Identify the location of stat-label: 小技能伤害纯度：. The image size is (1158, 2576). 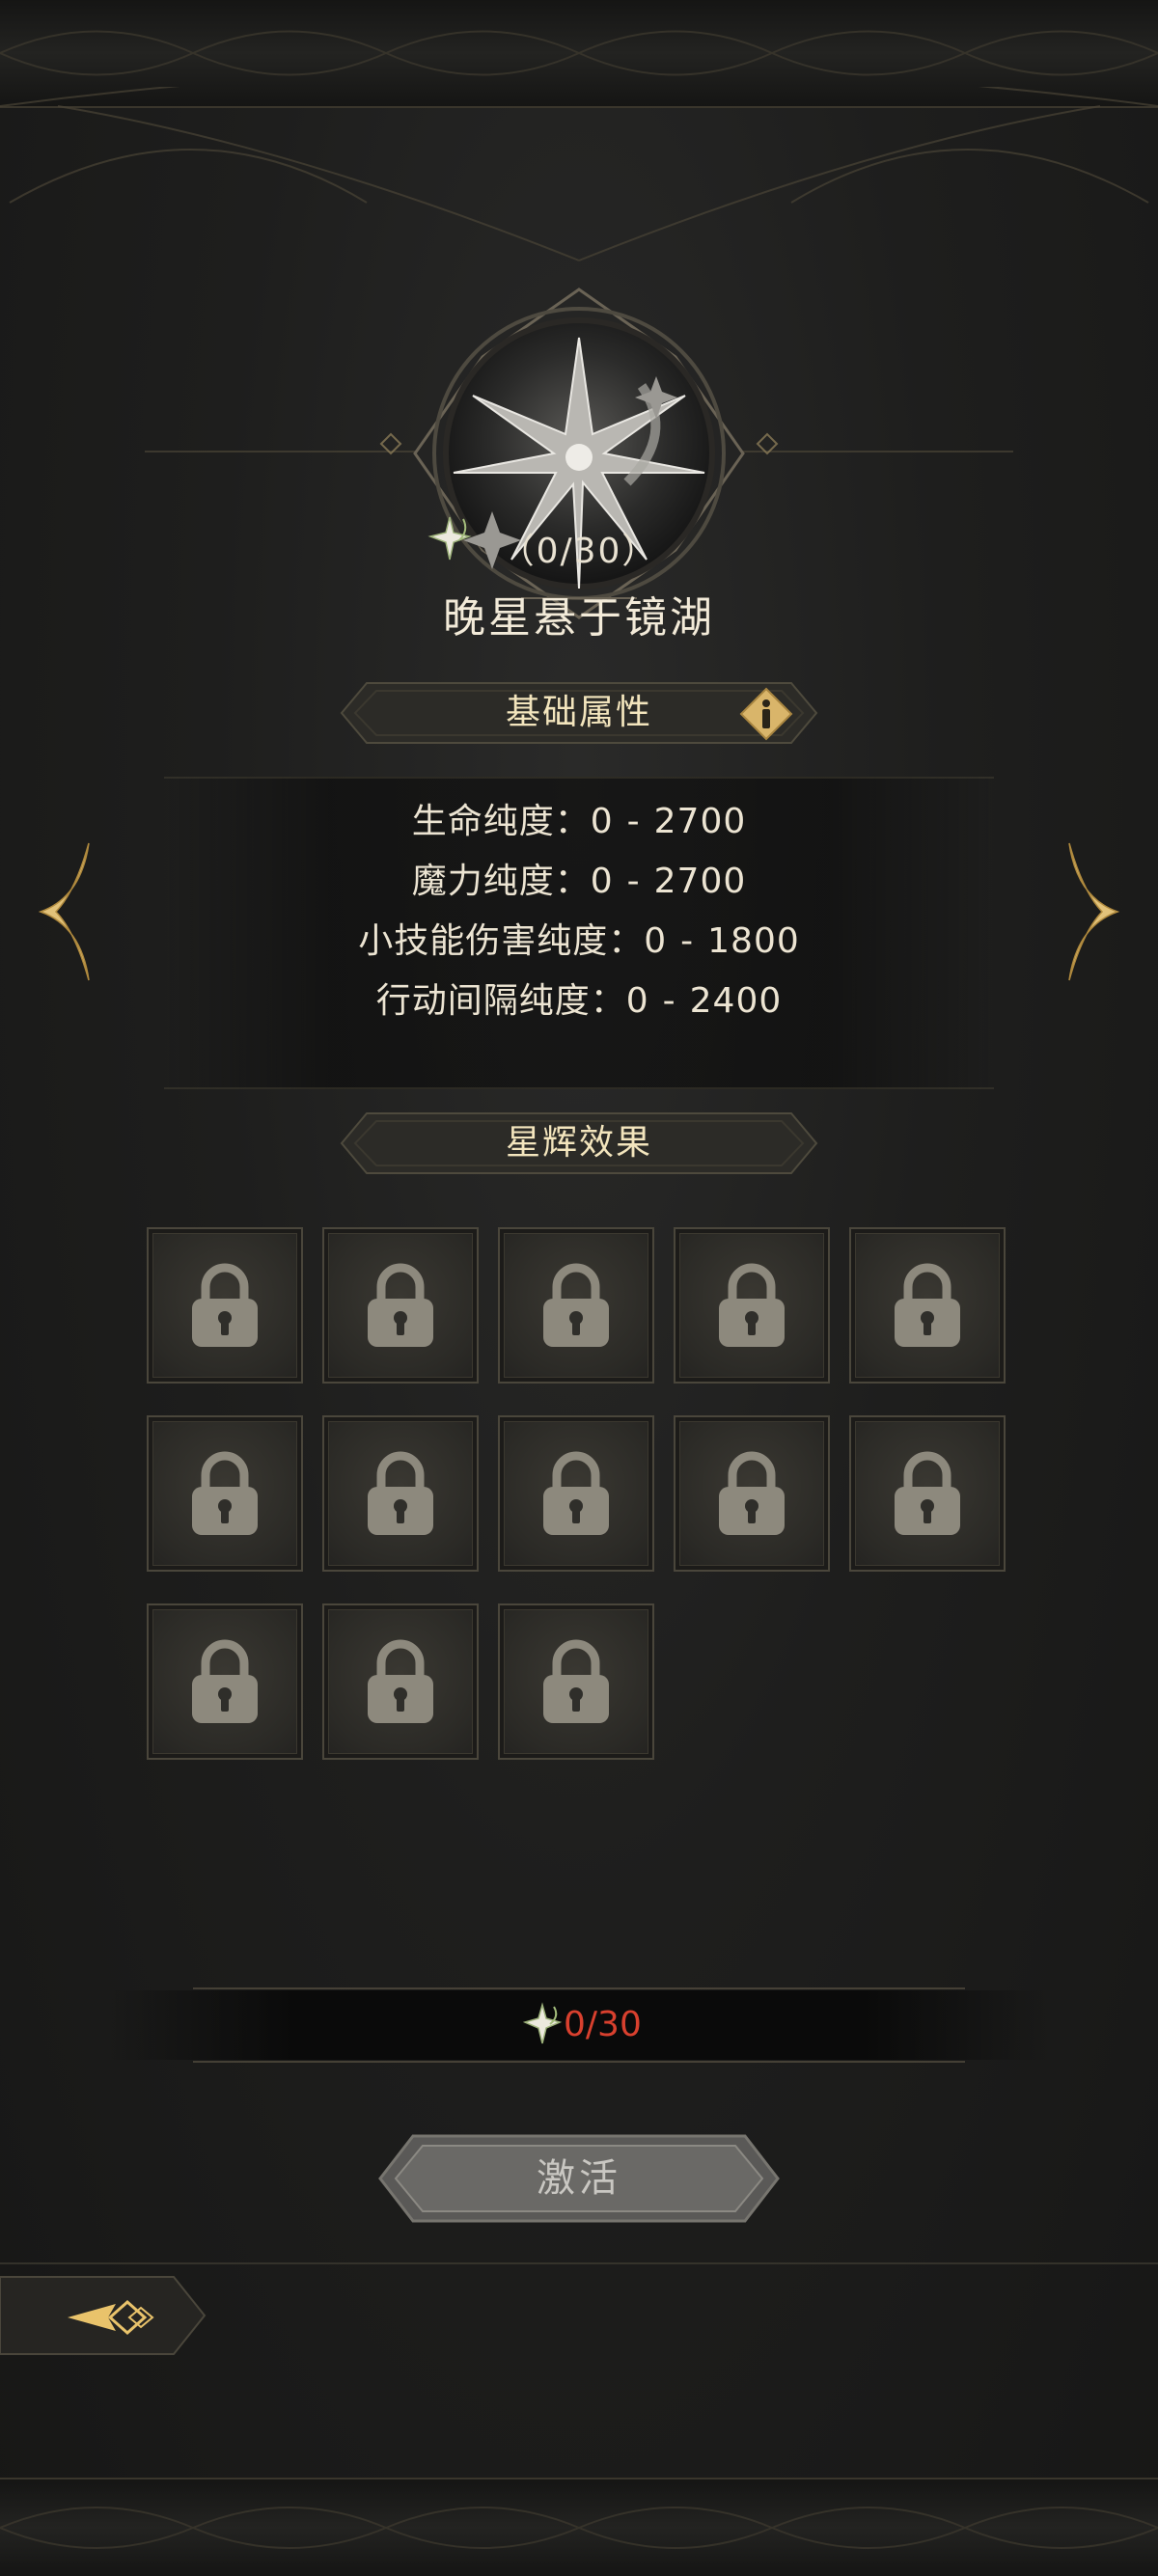
(501, 941).